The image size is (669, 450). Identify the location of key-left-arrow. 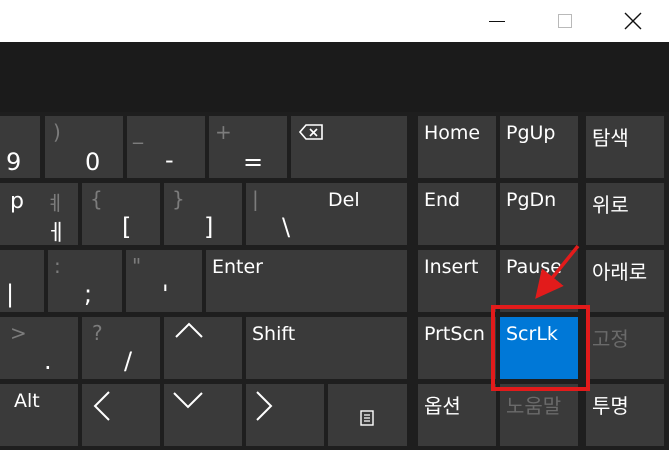
(121, 415).